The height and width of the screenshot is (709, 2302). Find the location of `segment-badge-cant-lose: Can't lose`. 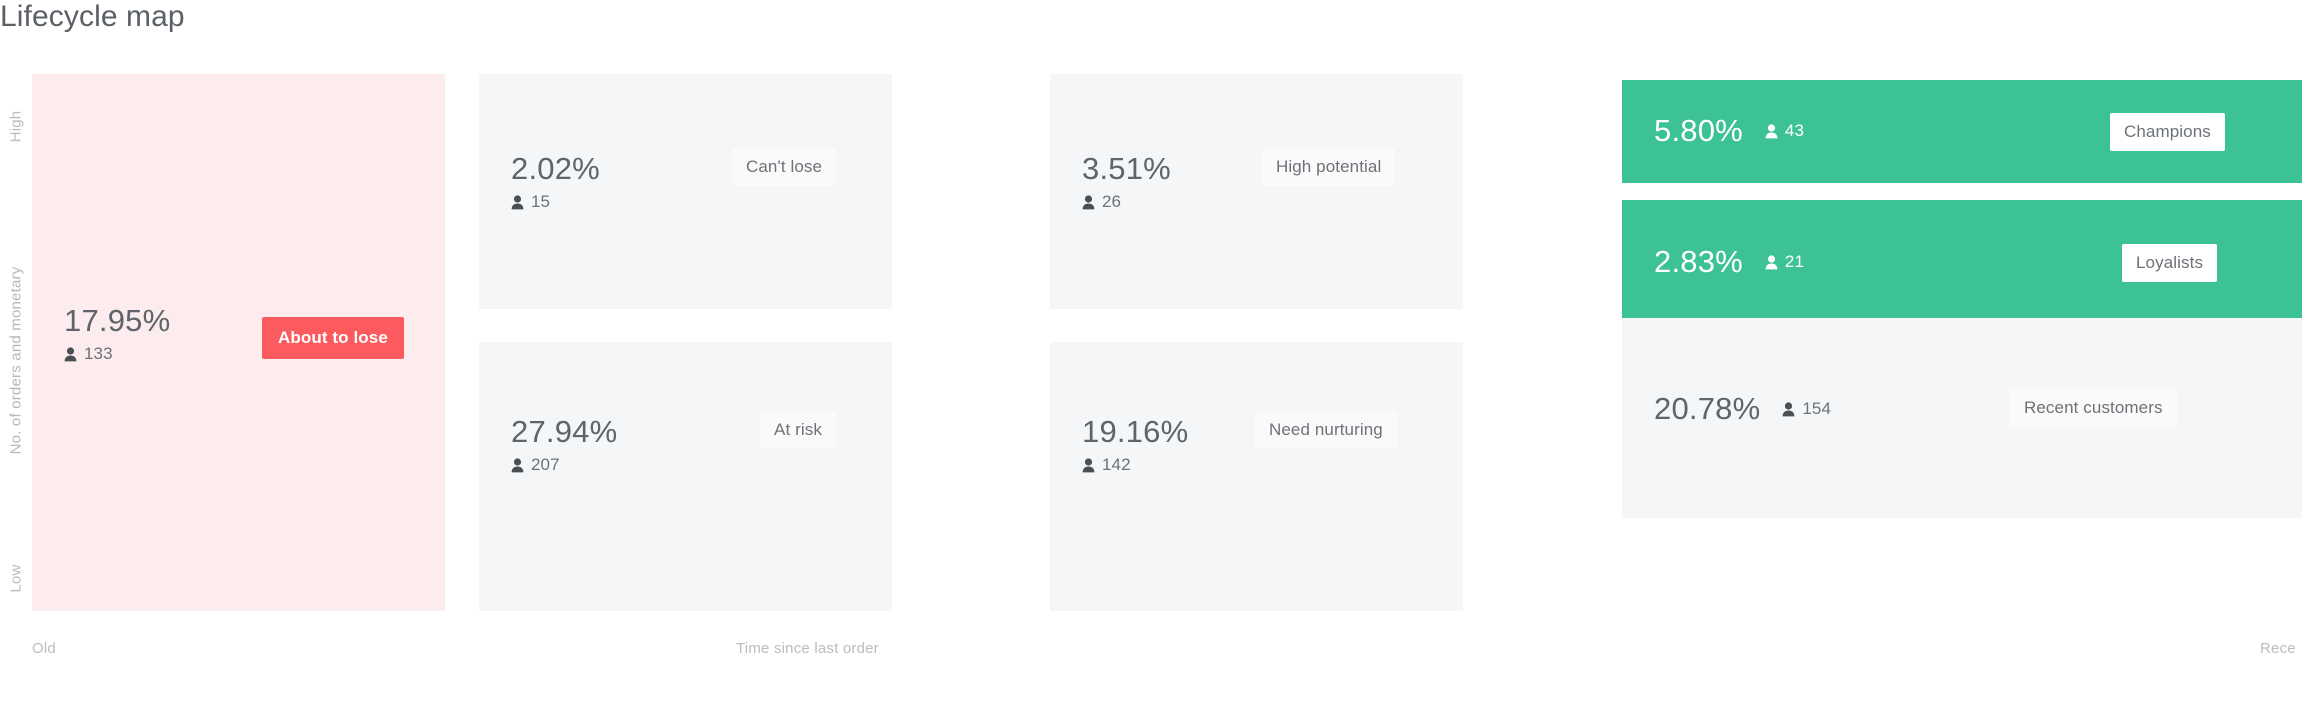

segment-badge-cant-lose: Can't lose is located at coordinates (784, 167).